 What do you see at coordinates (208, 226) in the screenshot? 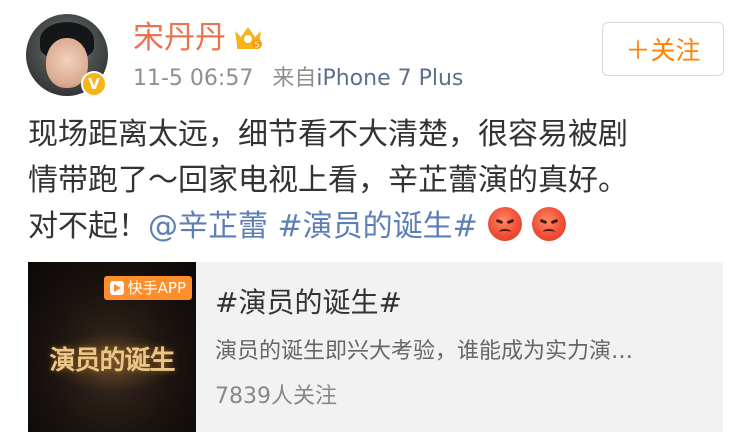
I see `mention-link: @辛芷蕾` at bounding box center [208, 226].